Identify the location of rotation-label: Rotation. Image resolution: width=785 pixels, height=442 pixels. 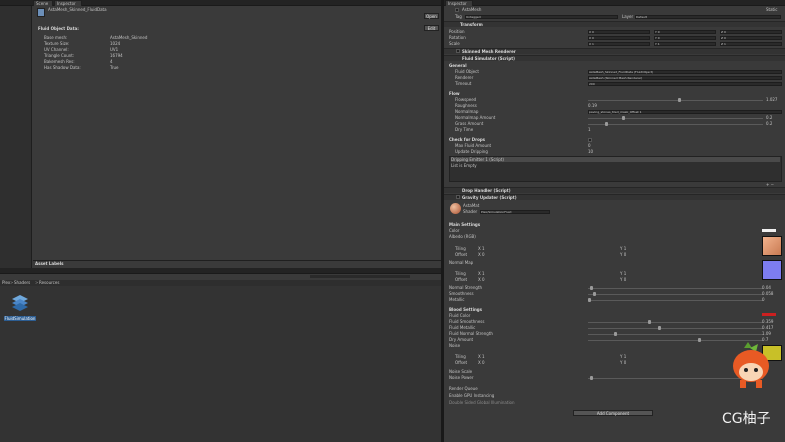
(457, 37).